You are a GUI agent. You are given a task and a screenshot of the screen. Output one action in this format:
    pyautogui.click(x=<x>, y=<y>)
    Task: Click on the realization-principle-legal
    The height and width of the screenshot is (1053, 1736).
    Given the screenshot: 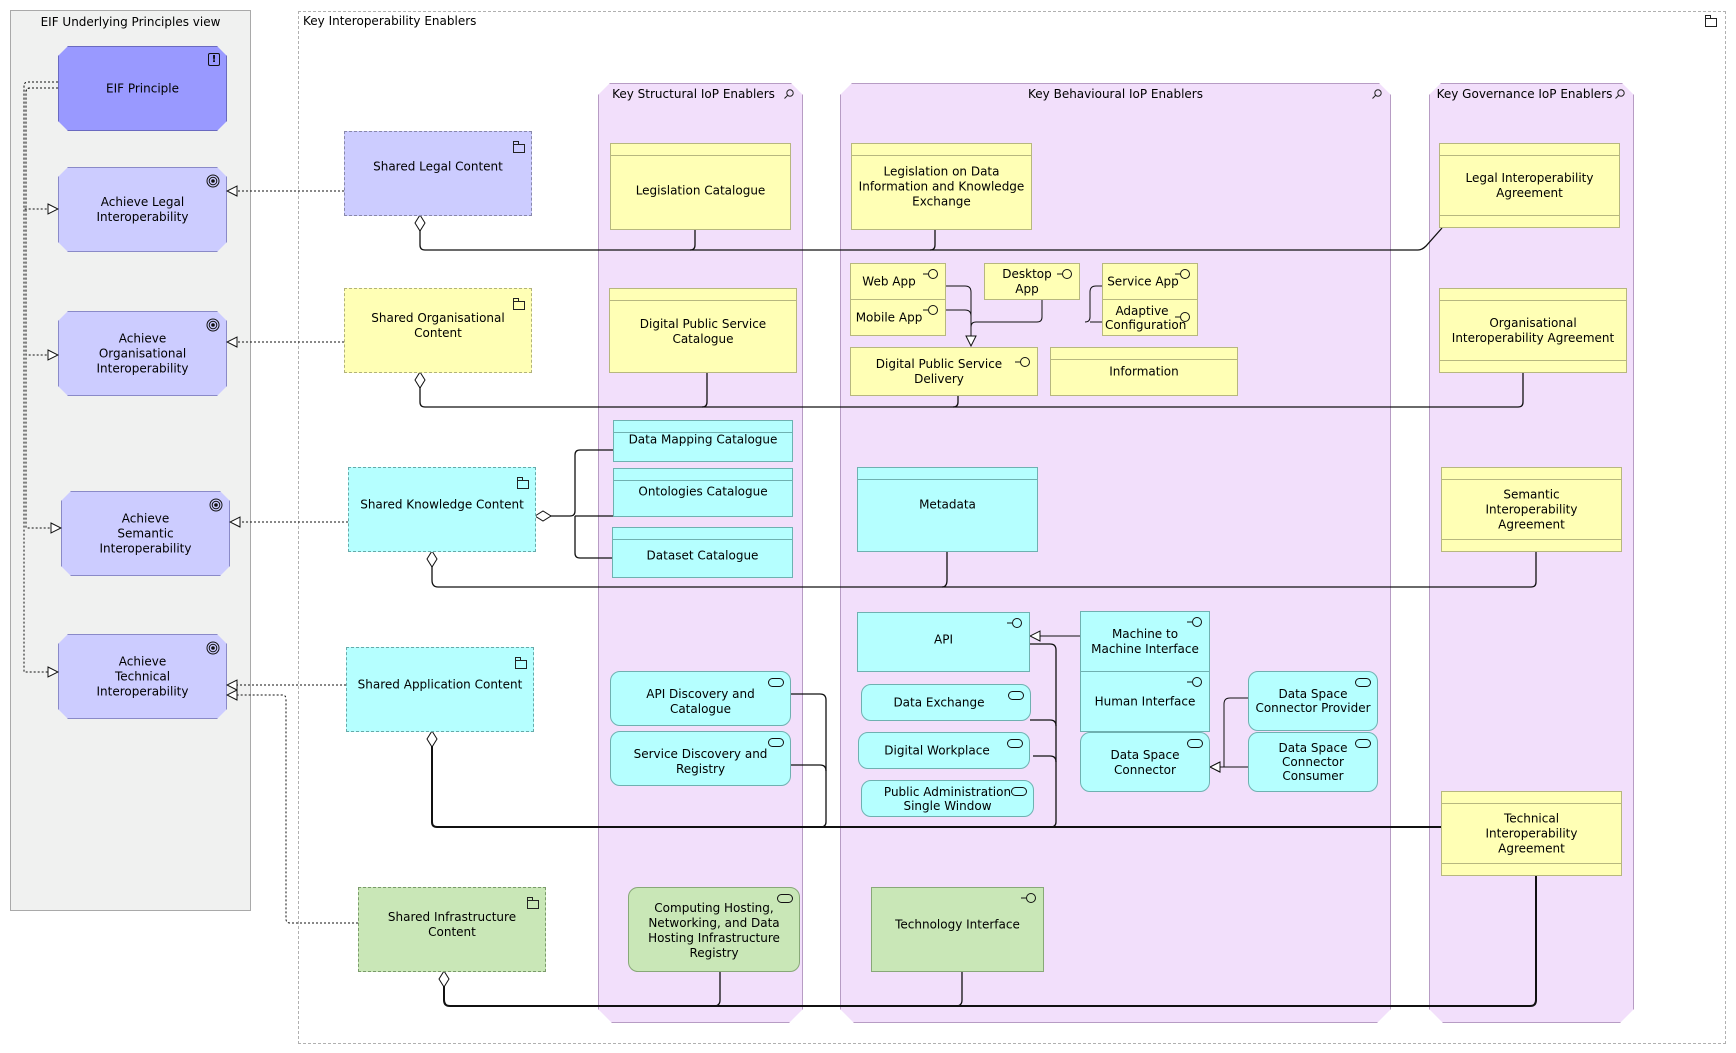 What is the action you would take?
    pyautogui.click(x=40, y=145)
    